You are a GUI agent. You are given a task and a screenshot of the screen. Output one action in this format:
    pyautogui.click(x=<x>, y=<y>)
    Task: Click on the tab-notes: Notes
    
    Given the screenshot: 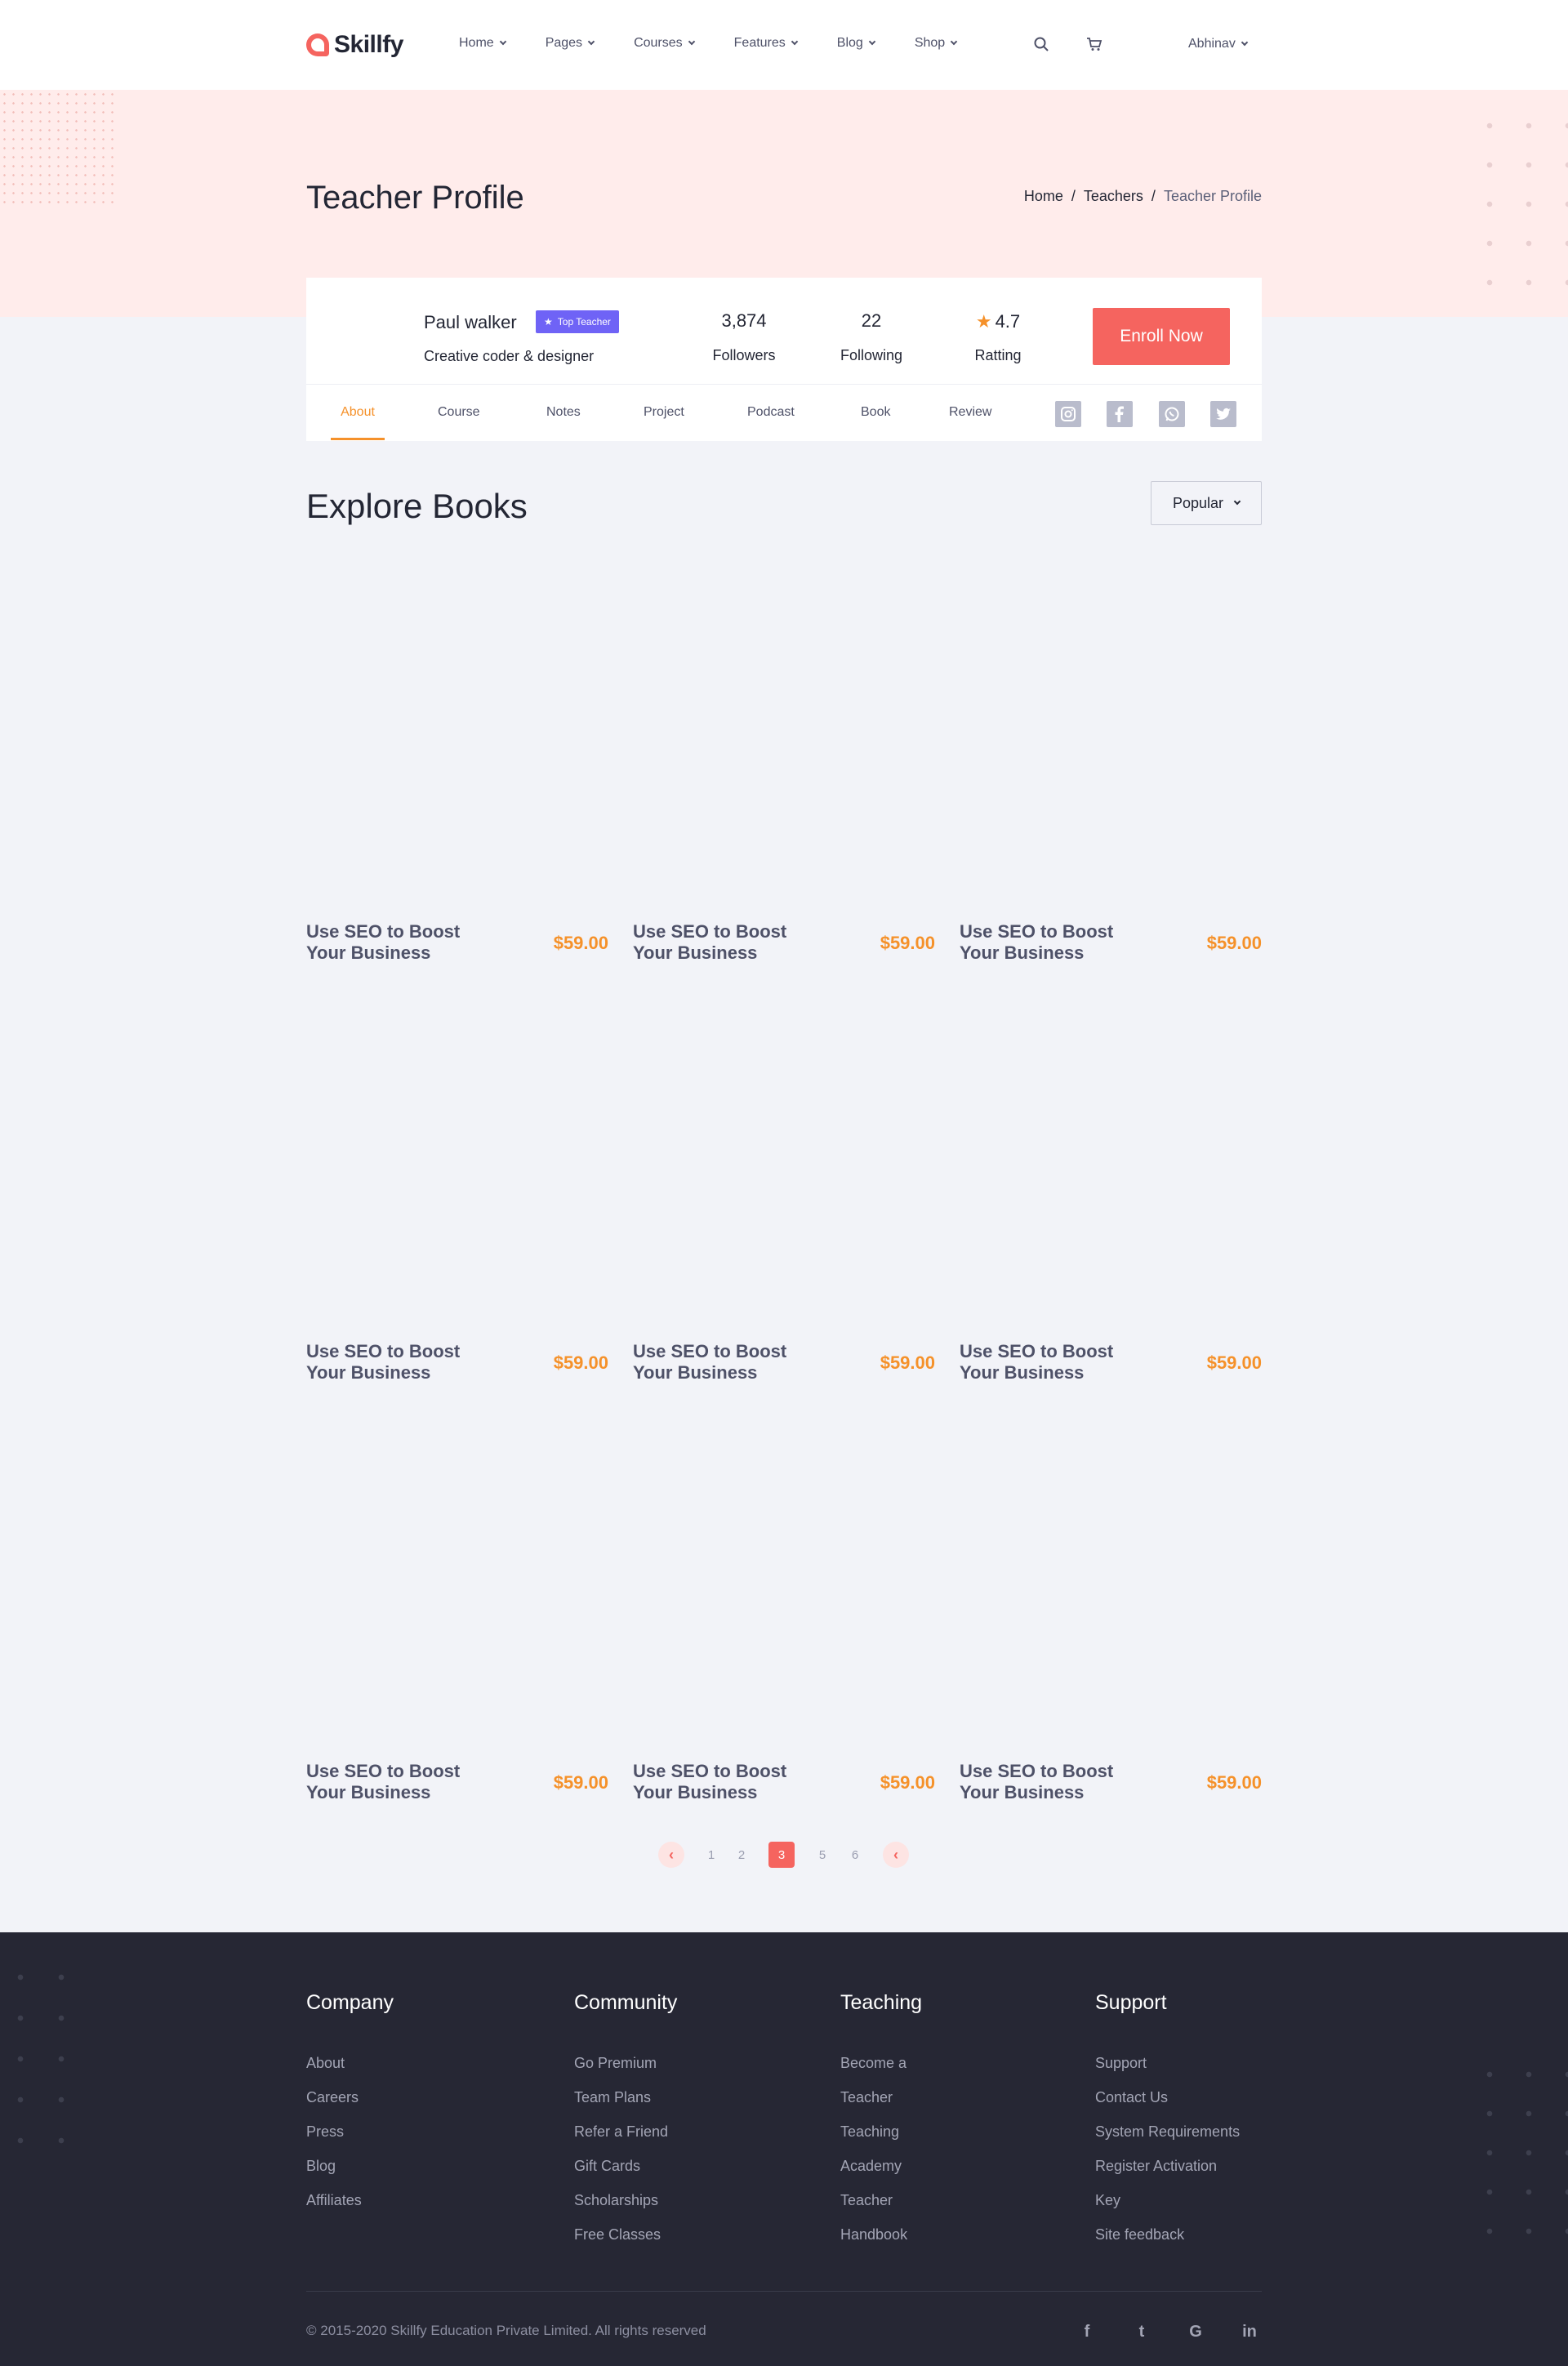 What is the action you would take?
    pyautogui.click(x=563, y=412)
    